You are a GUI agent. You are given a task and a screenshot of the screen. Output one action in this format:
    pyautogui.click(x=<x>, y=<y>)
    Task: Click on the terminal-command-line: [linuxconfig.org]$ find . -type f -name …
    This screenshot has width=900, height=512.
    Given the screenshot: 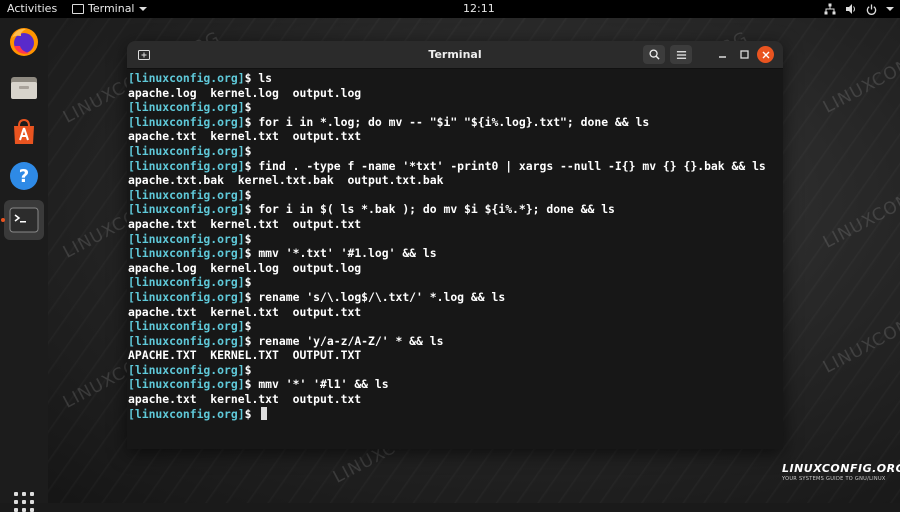 What is the action you would take?
    pyautogui.click(x=455, y=166)
    